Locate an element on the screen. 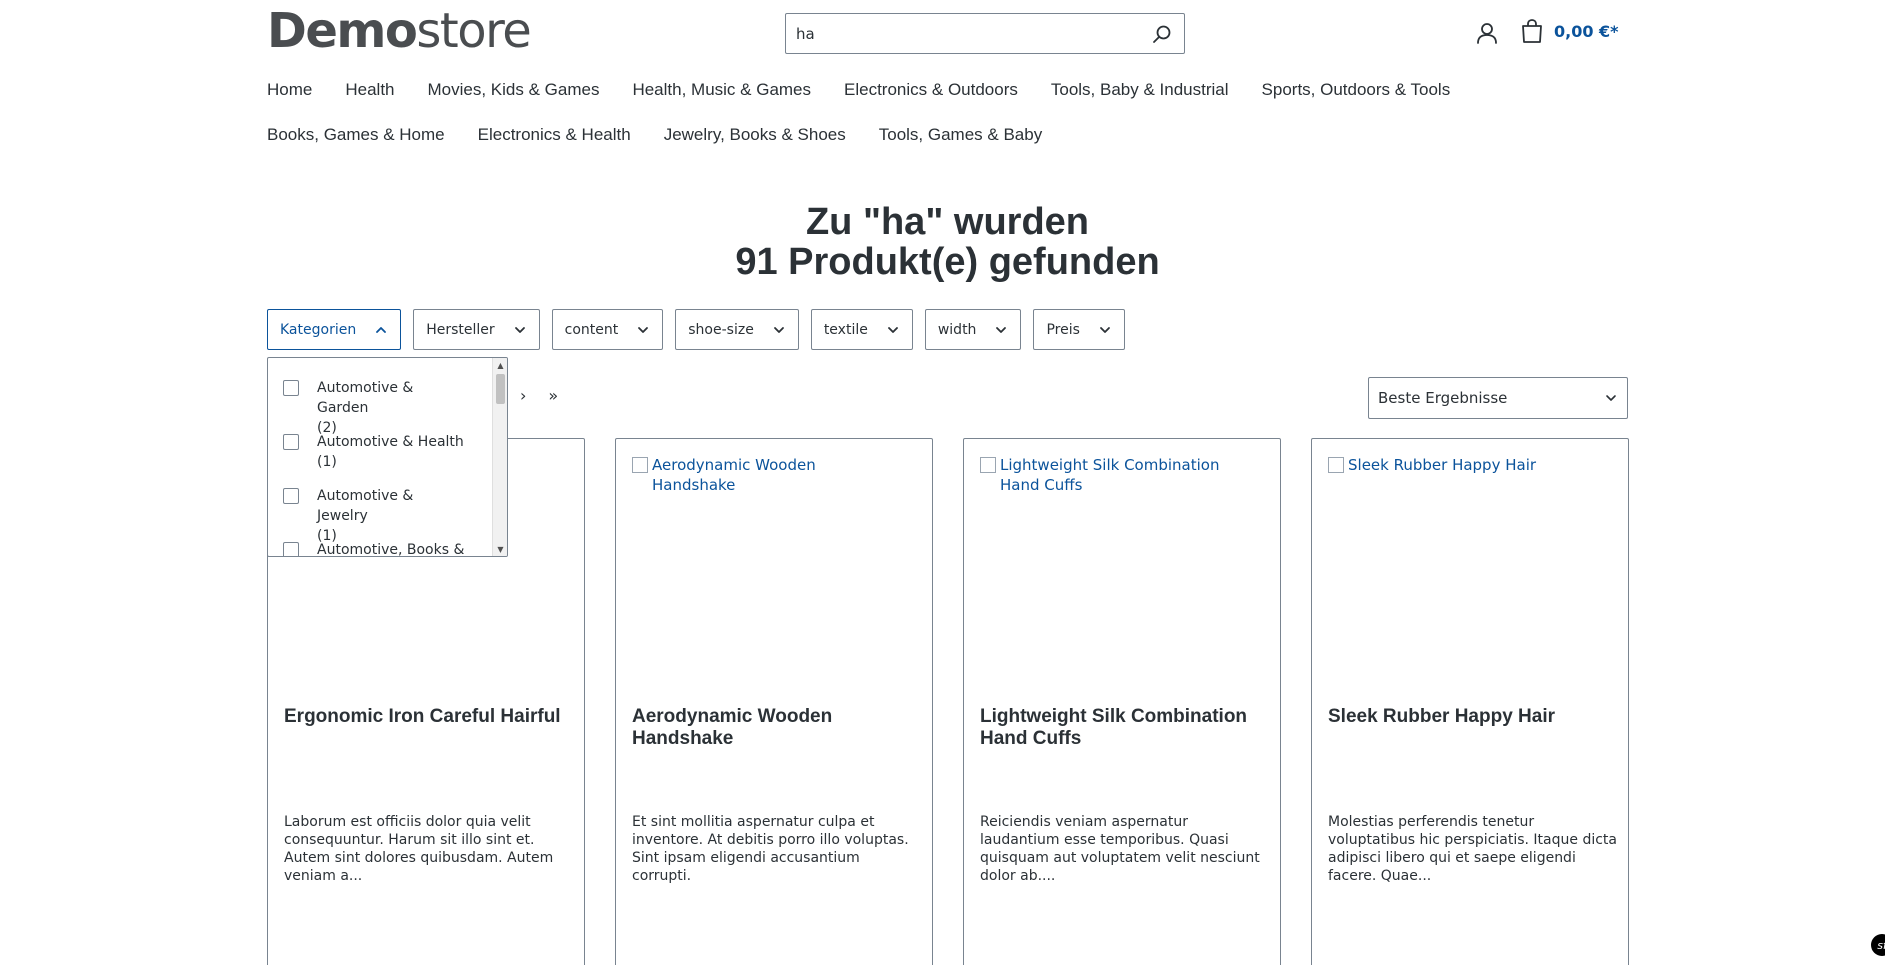  title-line-2: 91 Produkt(e) gefunden is located at coordinates (947, 262).